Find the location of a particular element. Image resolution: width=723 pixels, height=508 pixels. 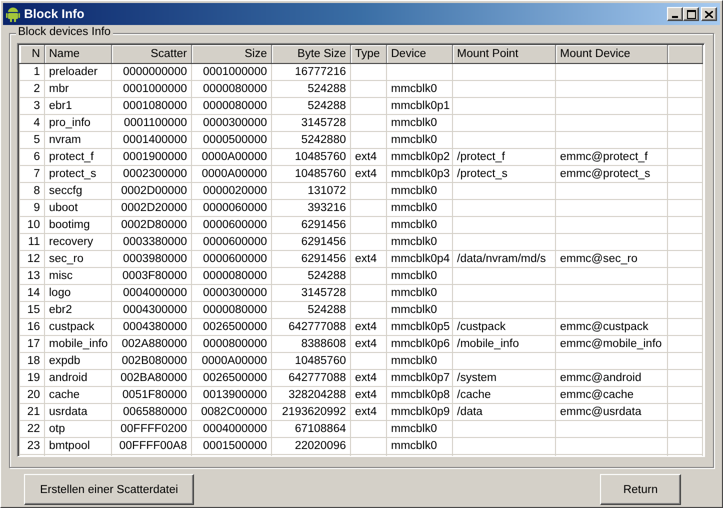

column-header: Mount Point is located at coordinates (504, 54).